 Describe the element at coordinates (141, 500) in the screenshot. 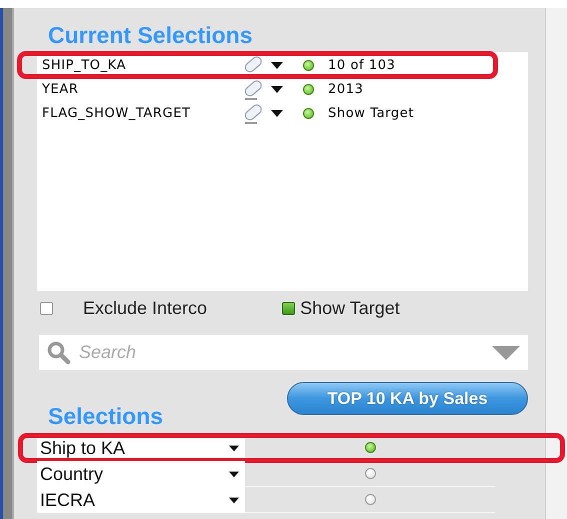

I see `listbox-selector: IECRA` at that location.